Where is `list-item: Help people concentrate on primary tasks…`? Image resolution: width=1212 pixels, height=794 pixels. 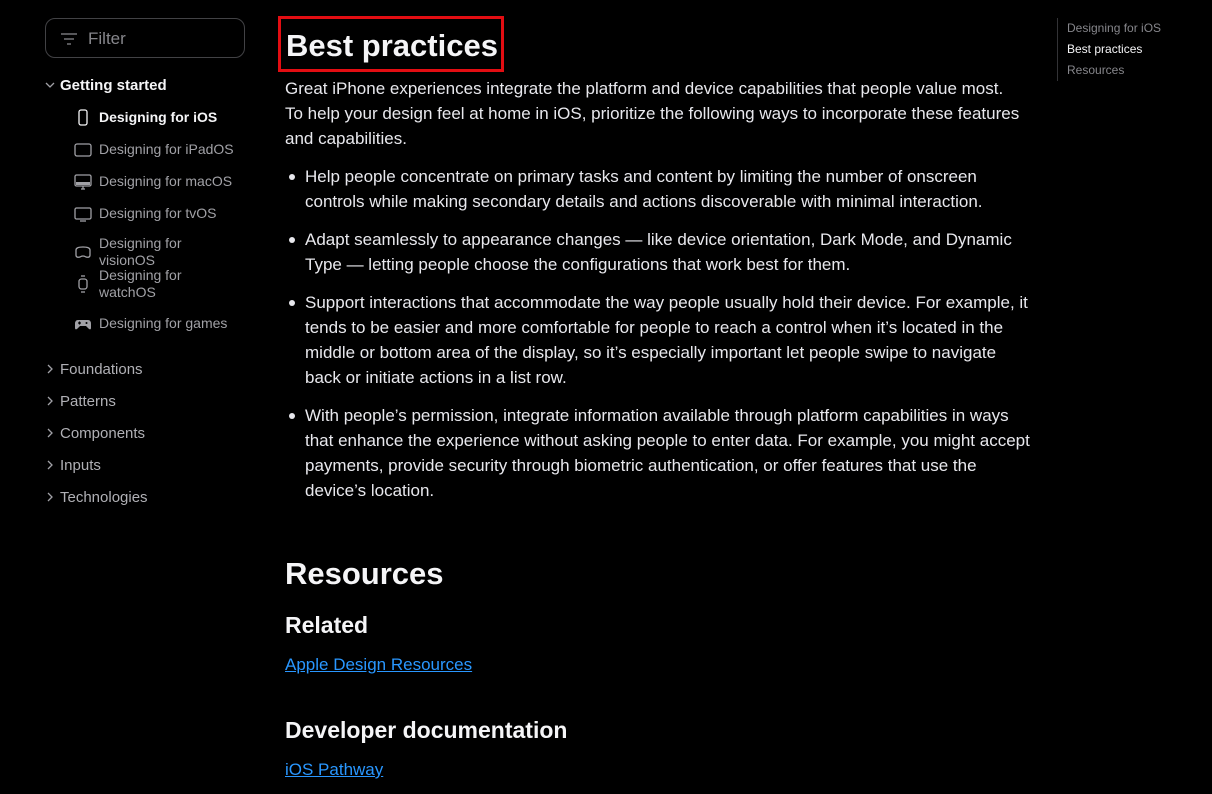 list-item: Help people concentrate on primary tasks… is located at coordinates (657, 189).